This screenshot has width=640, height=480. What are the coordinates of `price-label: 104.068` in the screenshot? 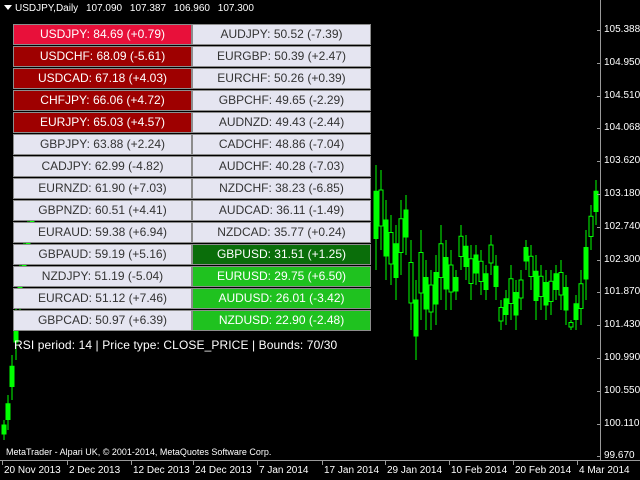 It's located at (622, 128).